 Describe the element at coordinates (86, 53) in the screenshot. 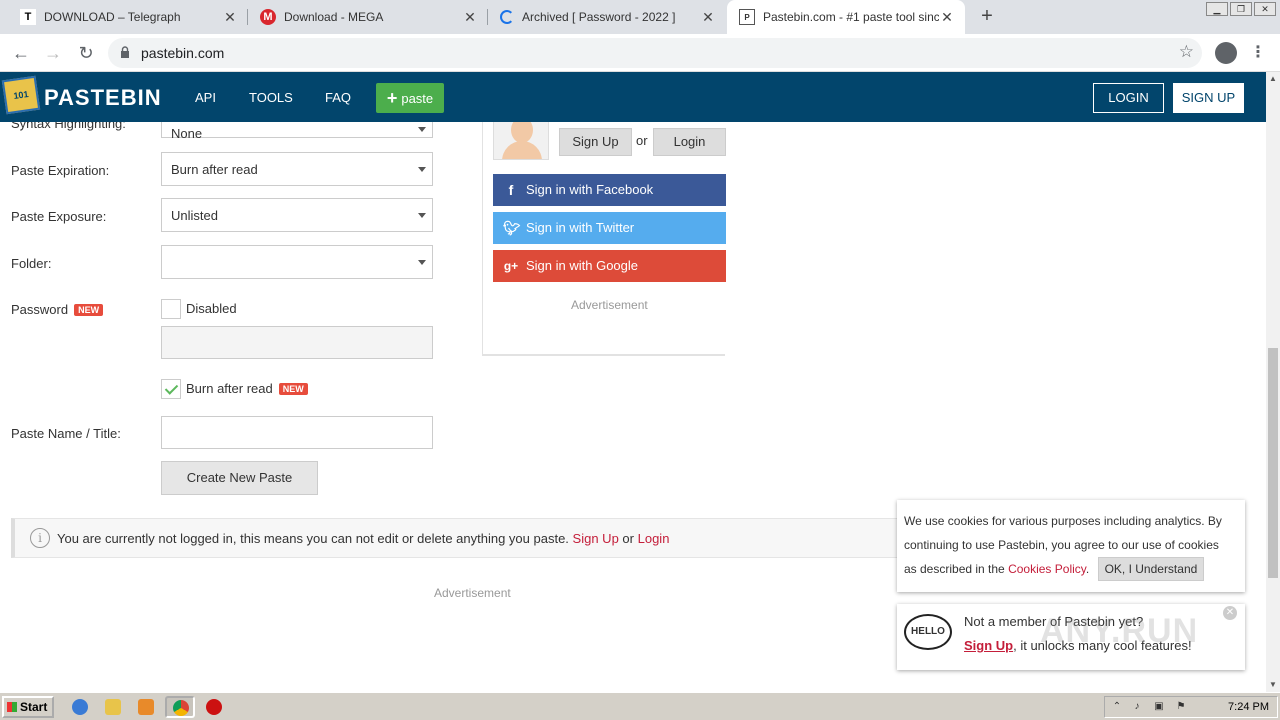

I see `reload-icon: ↻` at that location.